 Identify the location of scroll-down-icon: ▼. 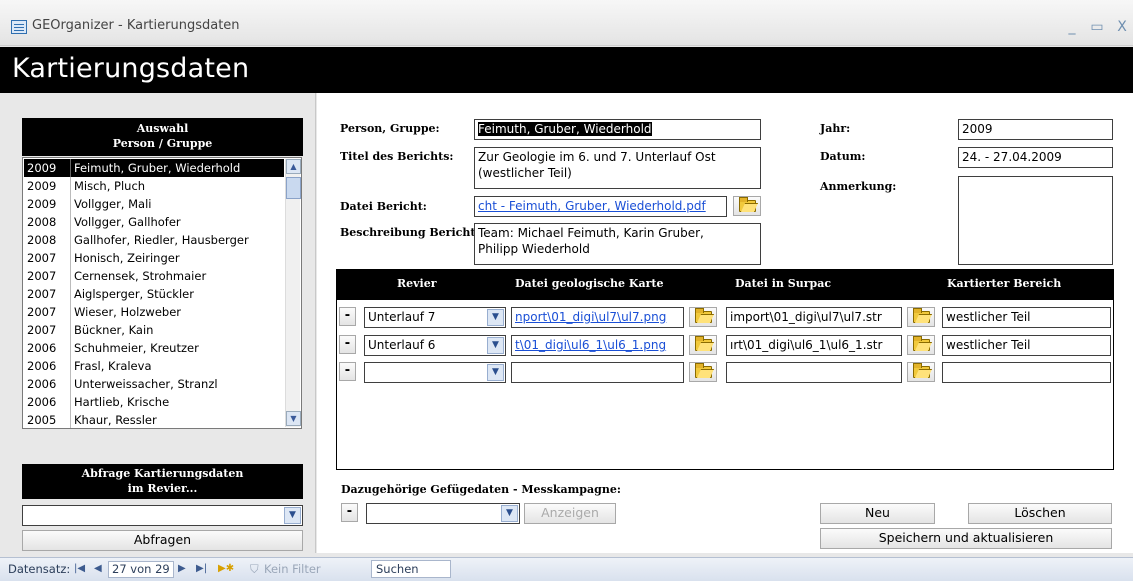
(293, 418).